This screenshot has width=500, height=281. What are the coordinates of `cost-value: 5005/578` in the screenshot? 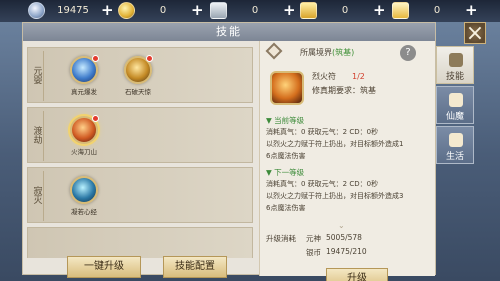 It's located at (344, 237).